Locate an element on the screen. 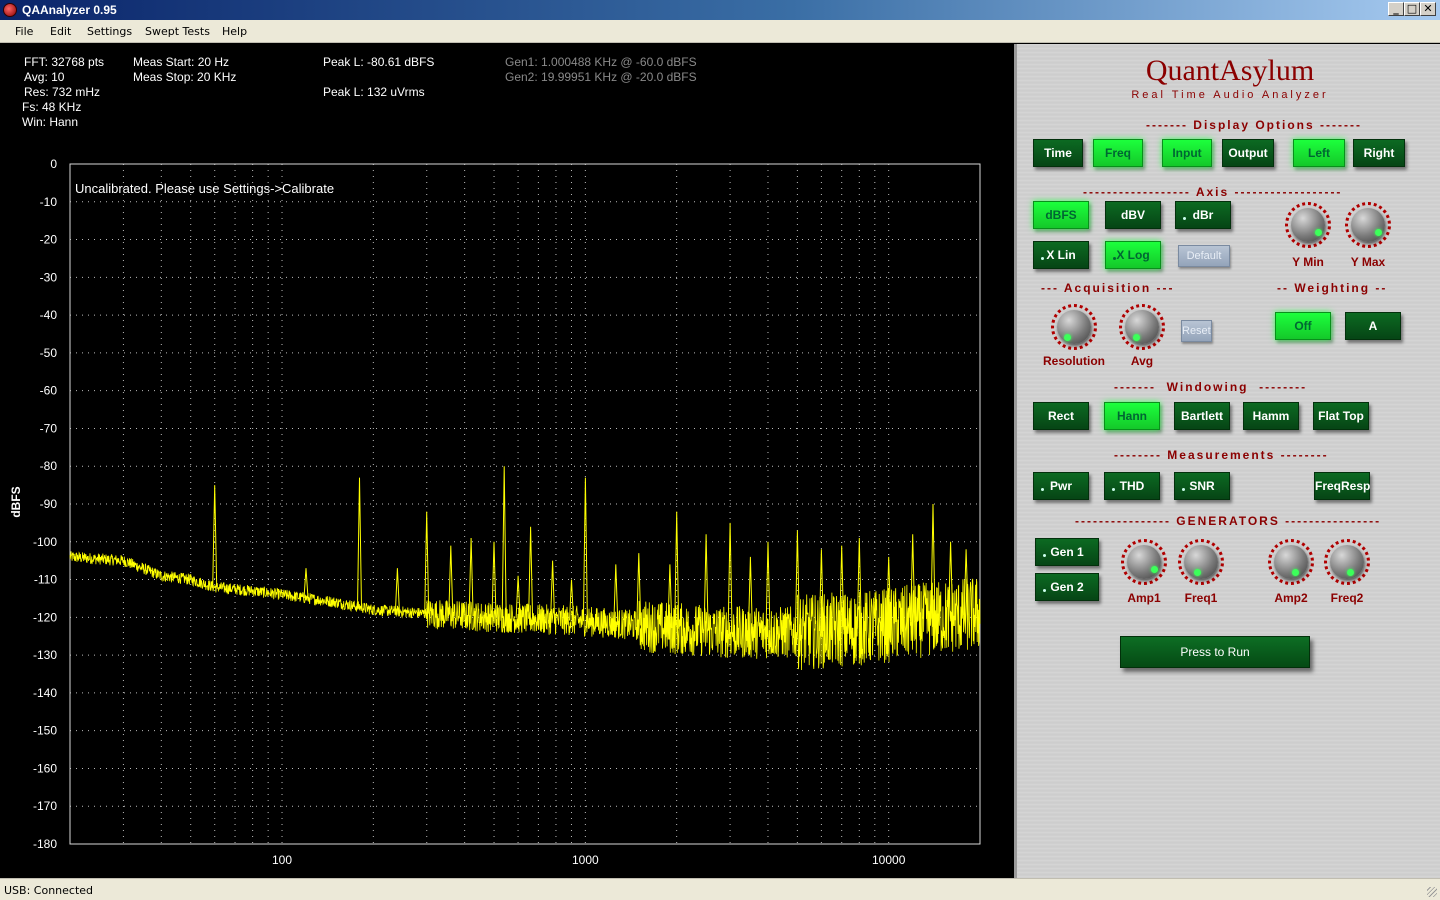 The image size is (1440, 900). axis-xlog-label: X Log is located at coordinates (1133, 255).